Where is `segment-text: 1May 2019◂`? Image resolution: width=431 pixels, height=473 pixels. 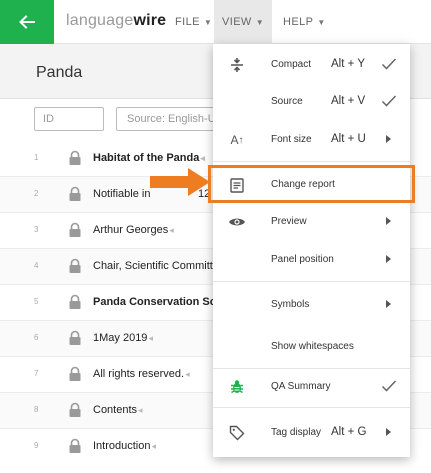 segment-text: 1May 2019◂ is located at coordinates (123, 338).